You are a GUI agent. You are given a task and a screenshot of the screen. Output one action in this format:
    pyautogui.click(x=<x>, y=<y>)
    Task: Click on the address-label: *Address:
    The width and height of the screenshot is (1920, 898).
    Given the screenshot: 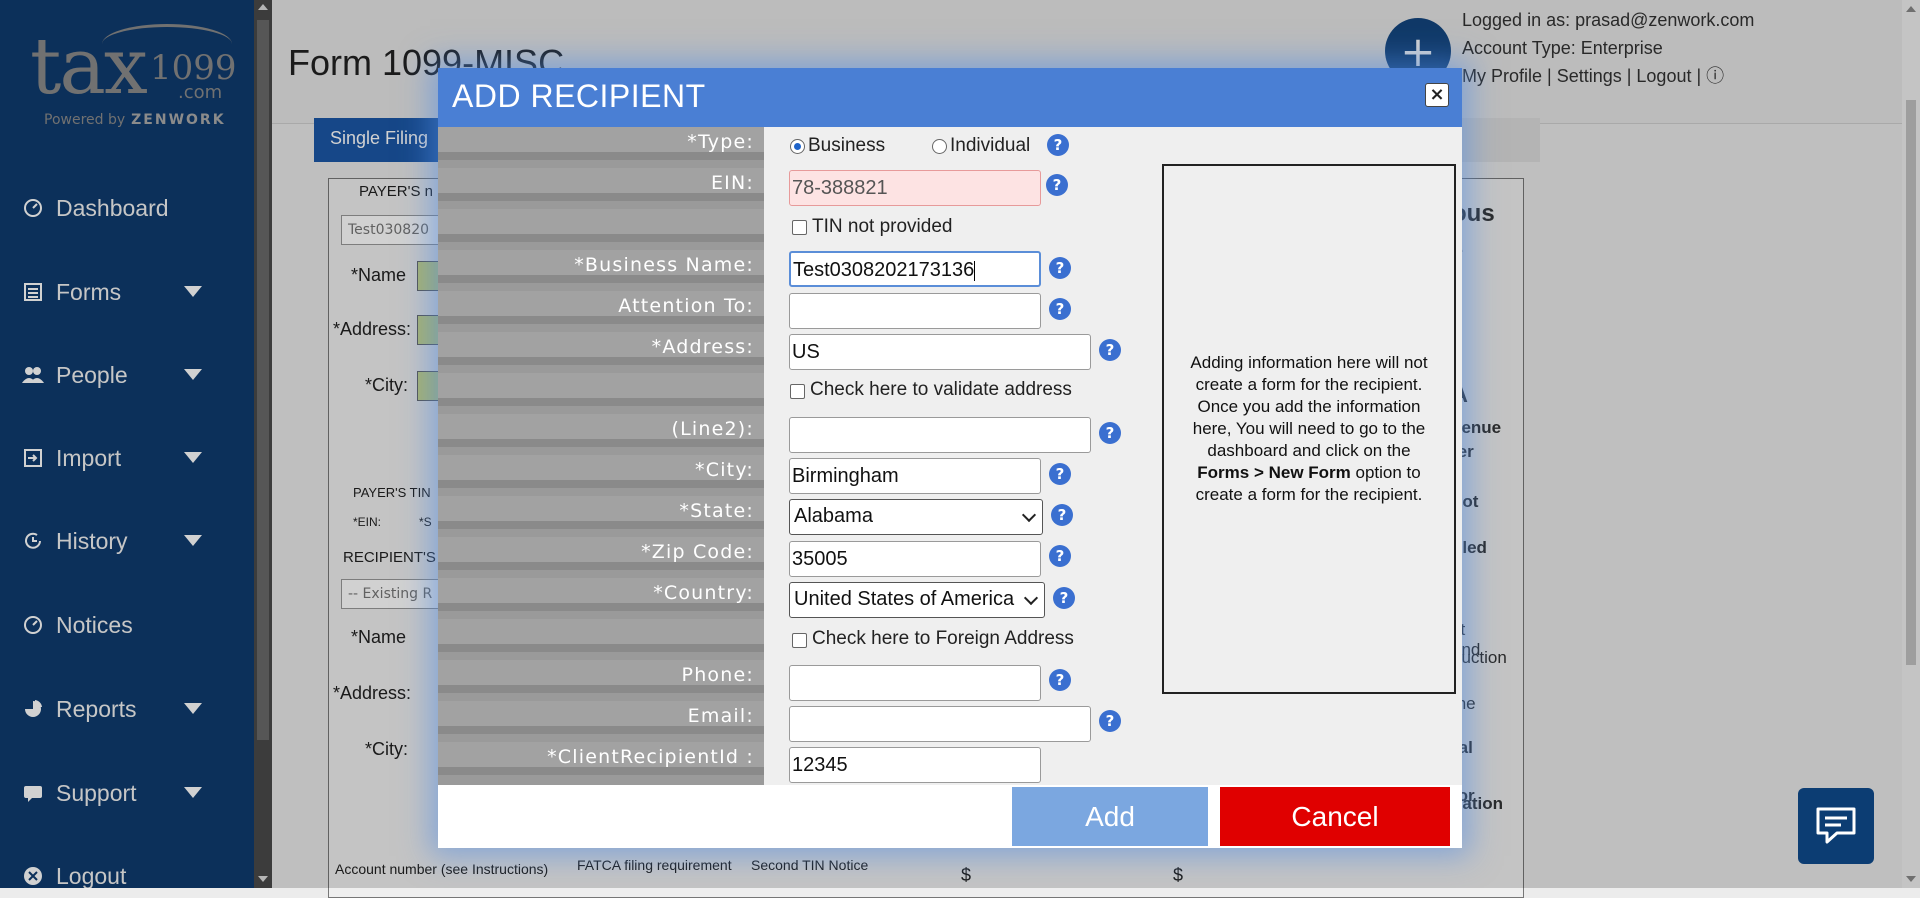 What is the action you would take?
    pyautogui.click(x=702, y=347)
    